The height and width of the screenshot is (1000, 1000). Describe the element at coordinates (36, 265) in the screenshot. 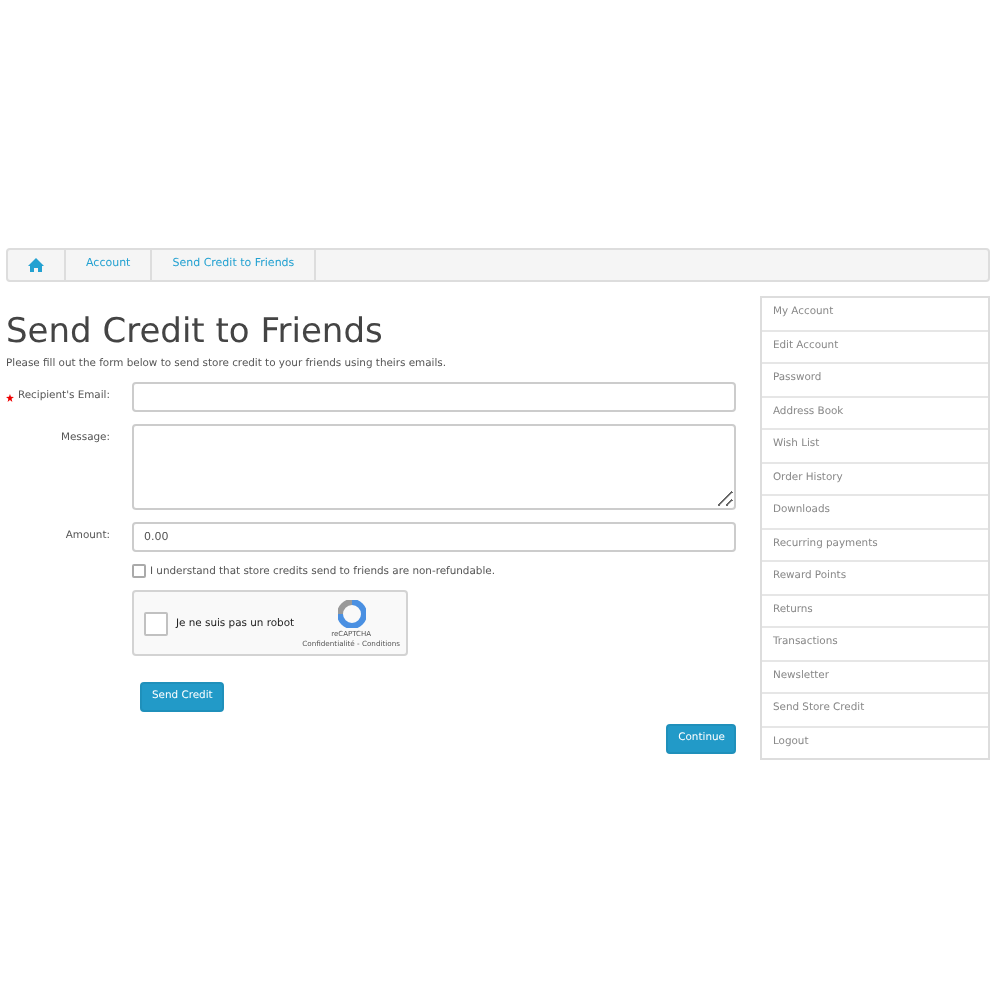

I see `home-icon` at that location.